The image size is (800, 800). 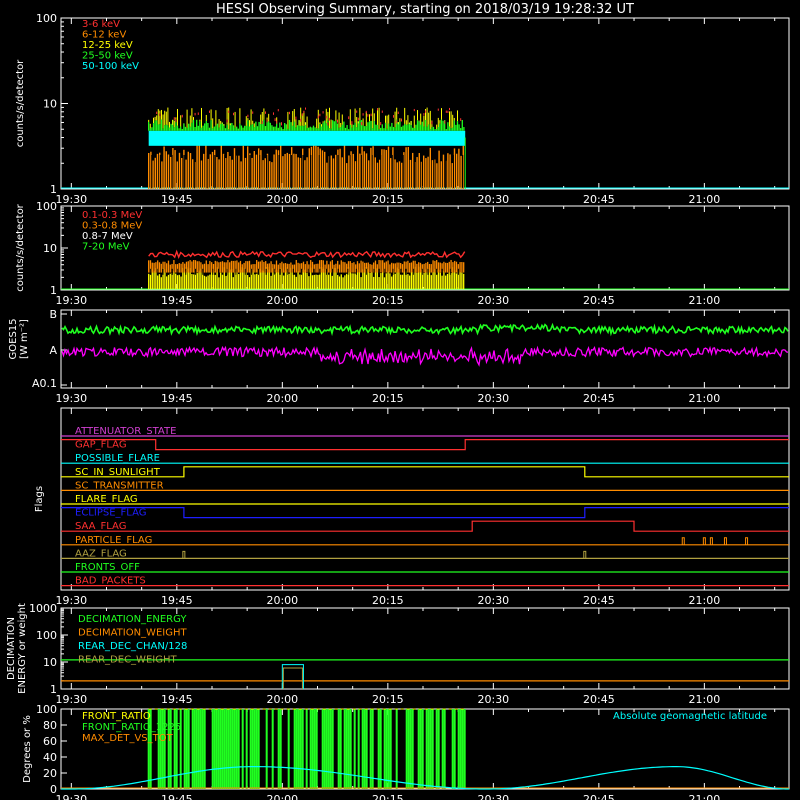 What do you see at coordinates (112, 215) in the screenshot?
I see `legend-item: 0.1-0.3 MeV` at bounding box center [112, 215].